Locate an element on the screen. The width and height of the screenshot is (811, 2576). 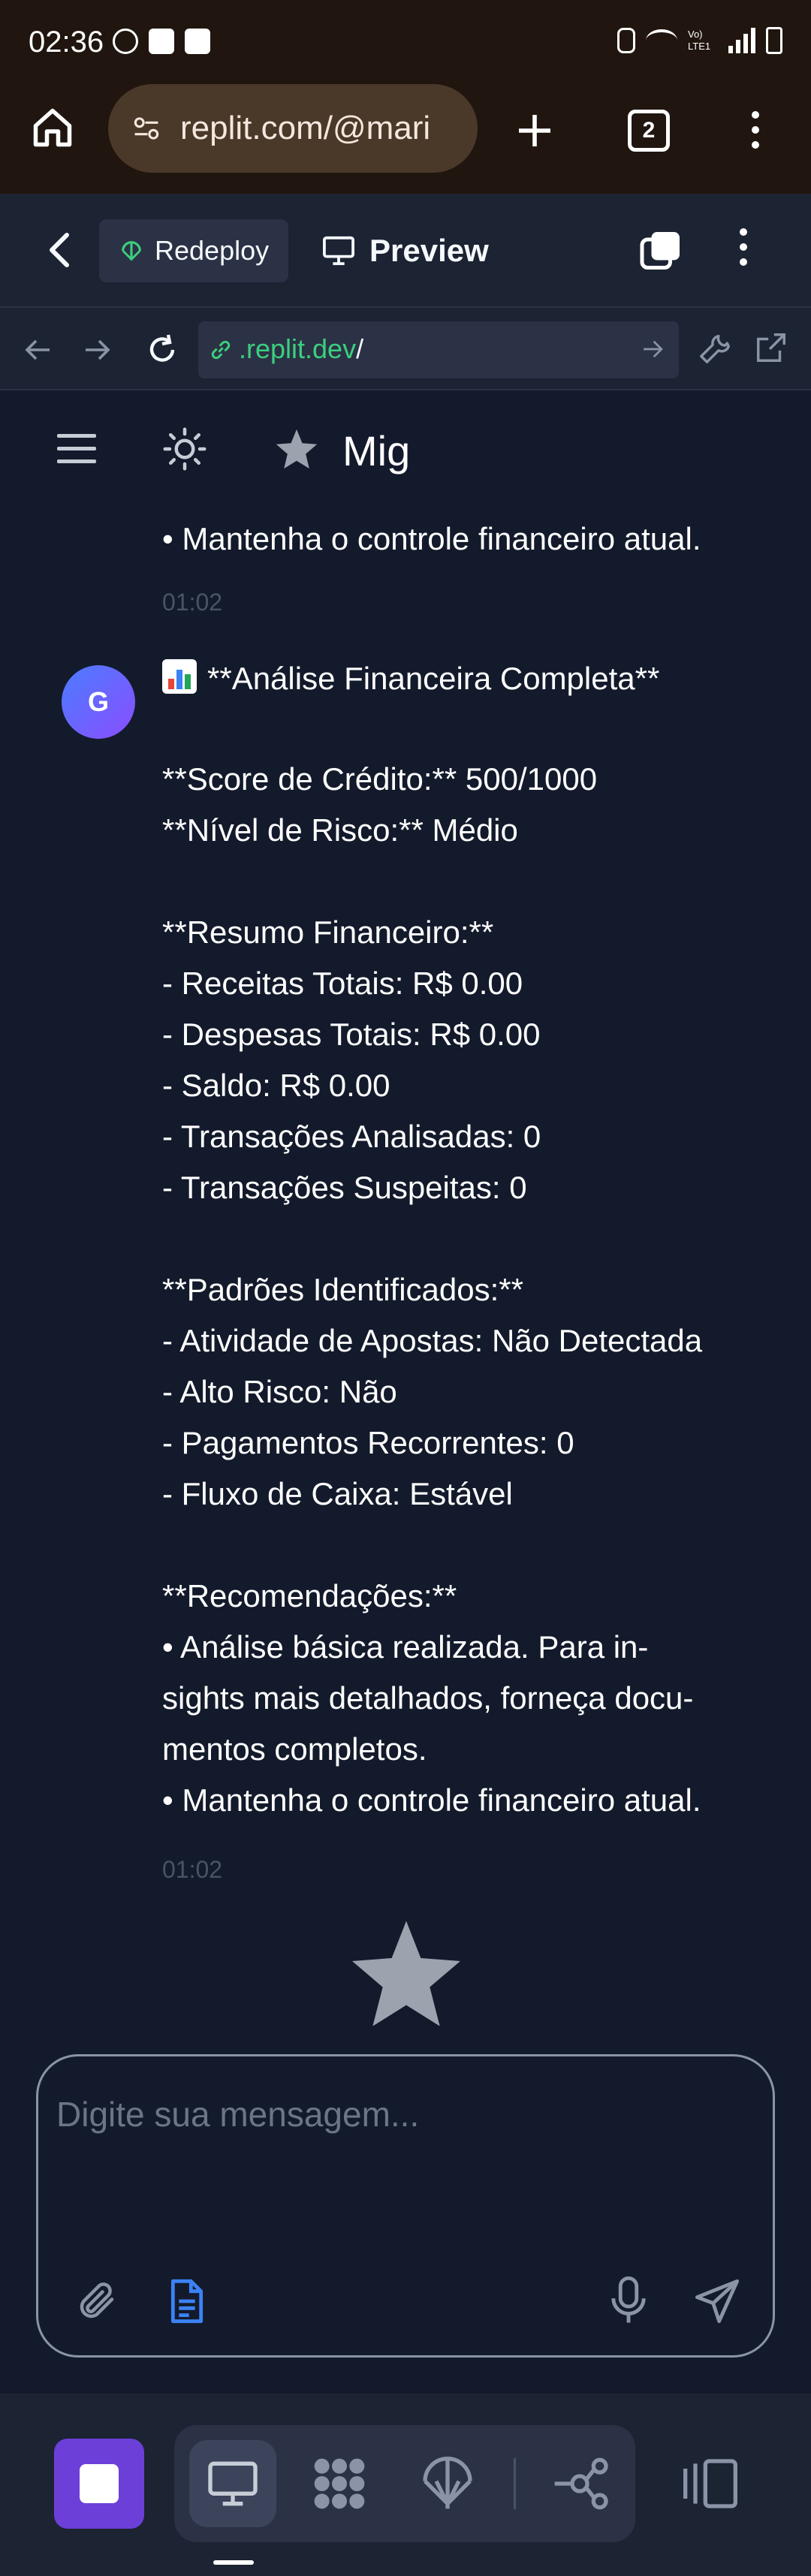
go-arrow-icon is located at coordinates (652, 349).